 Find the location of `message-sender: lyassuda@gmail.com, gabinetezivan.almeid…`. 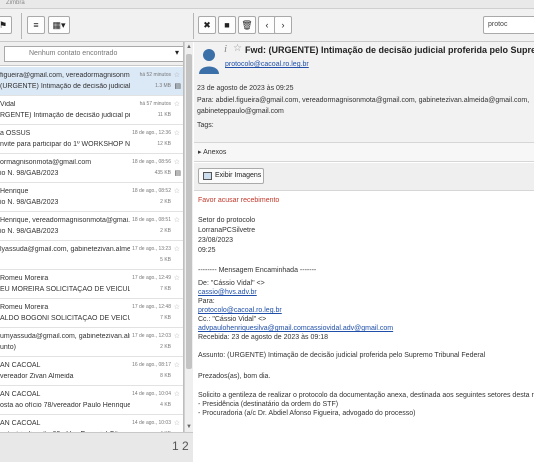

message-sender: lyassuda@gmail.com, gabinetezivan.almeid… is located at coordinates (65, 249).